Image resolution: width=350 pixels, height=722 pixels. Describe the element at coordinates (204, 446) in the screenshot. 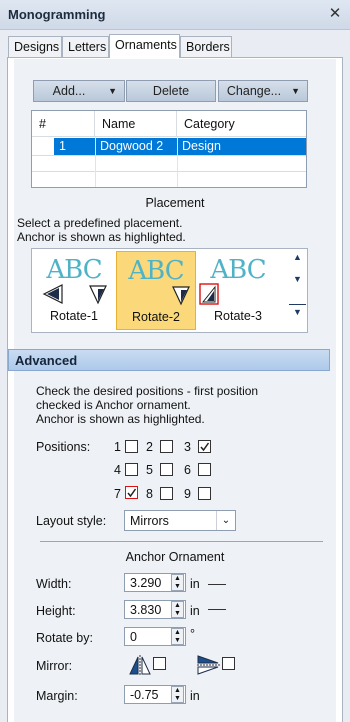

I see `position-3-checkbox` at that location.